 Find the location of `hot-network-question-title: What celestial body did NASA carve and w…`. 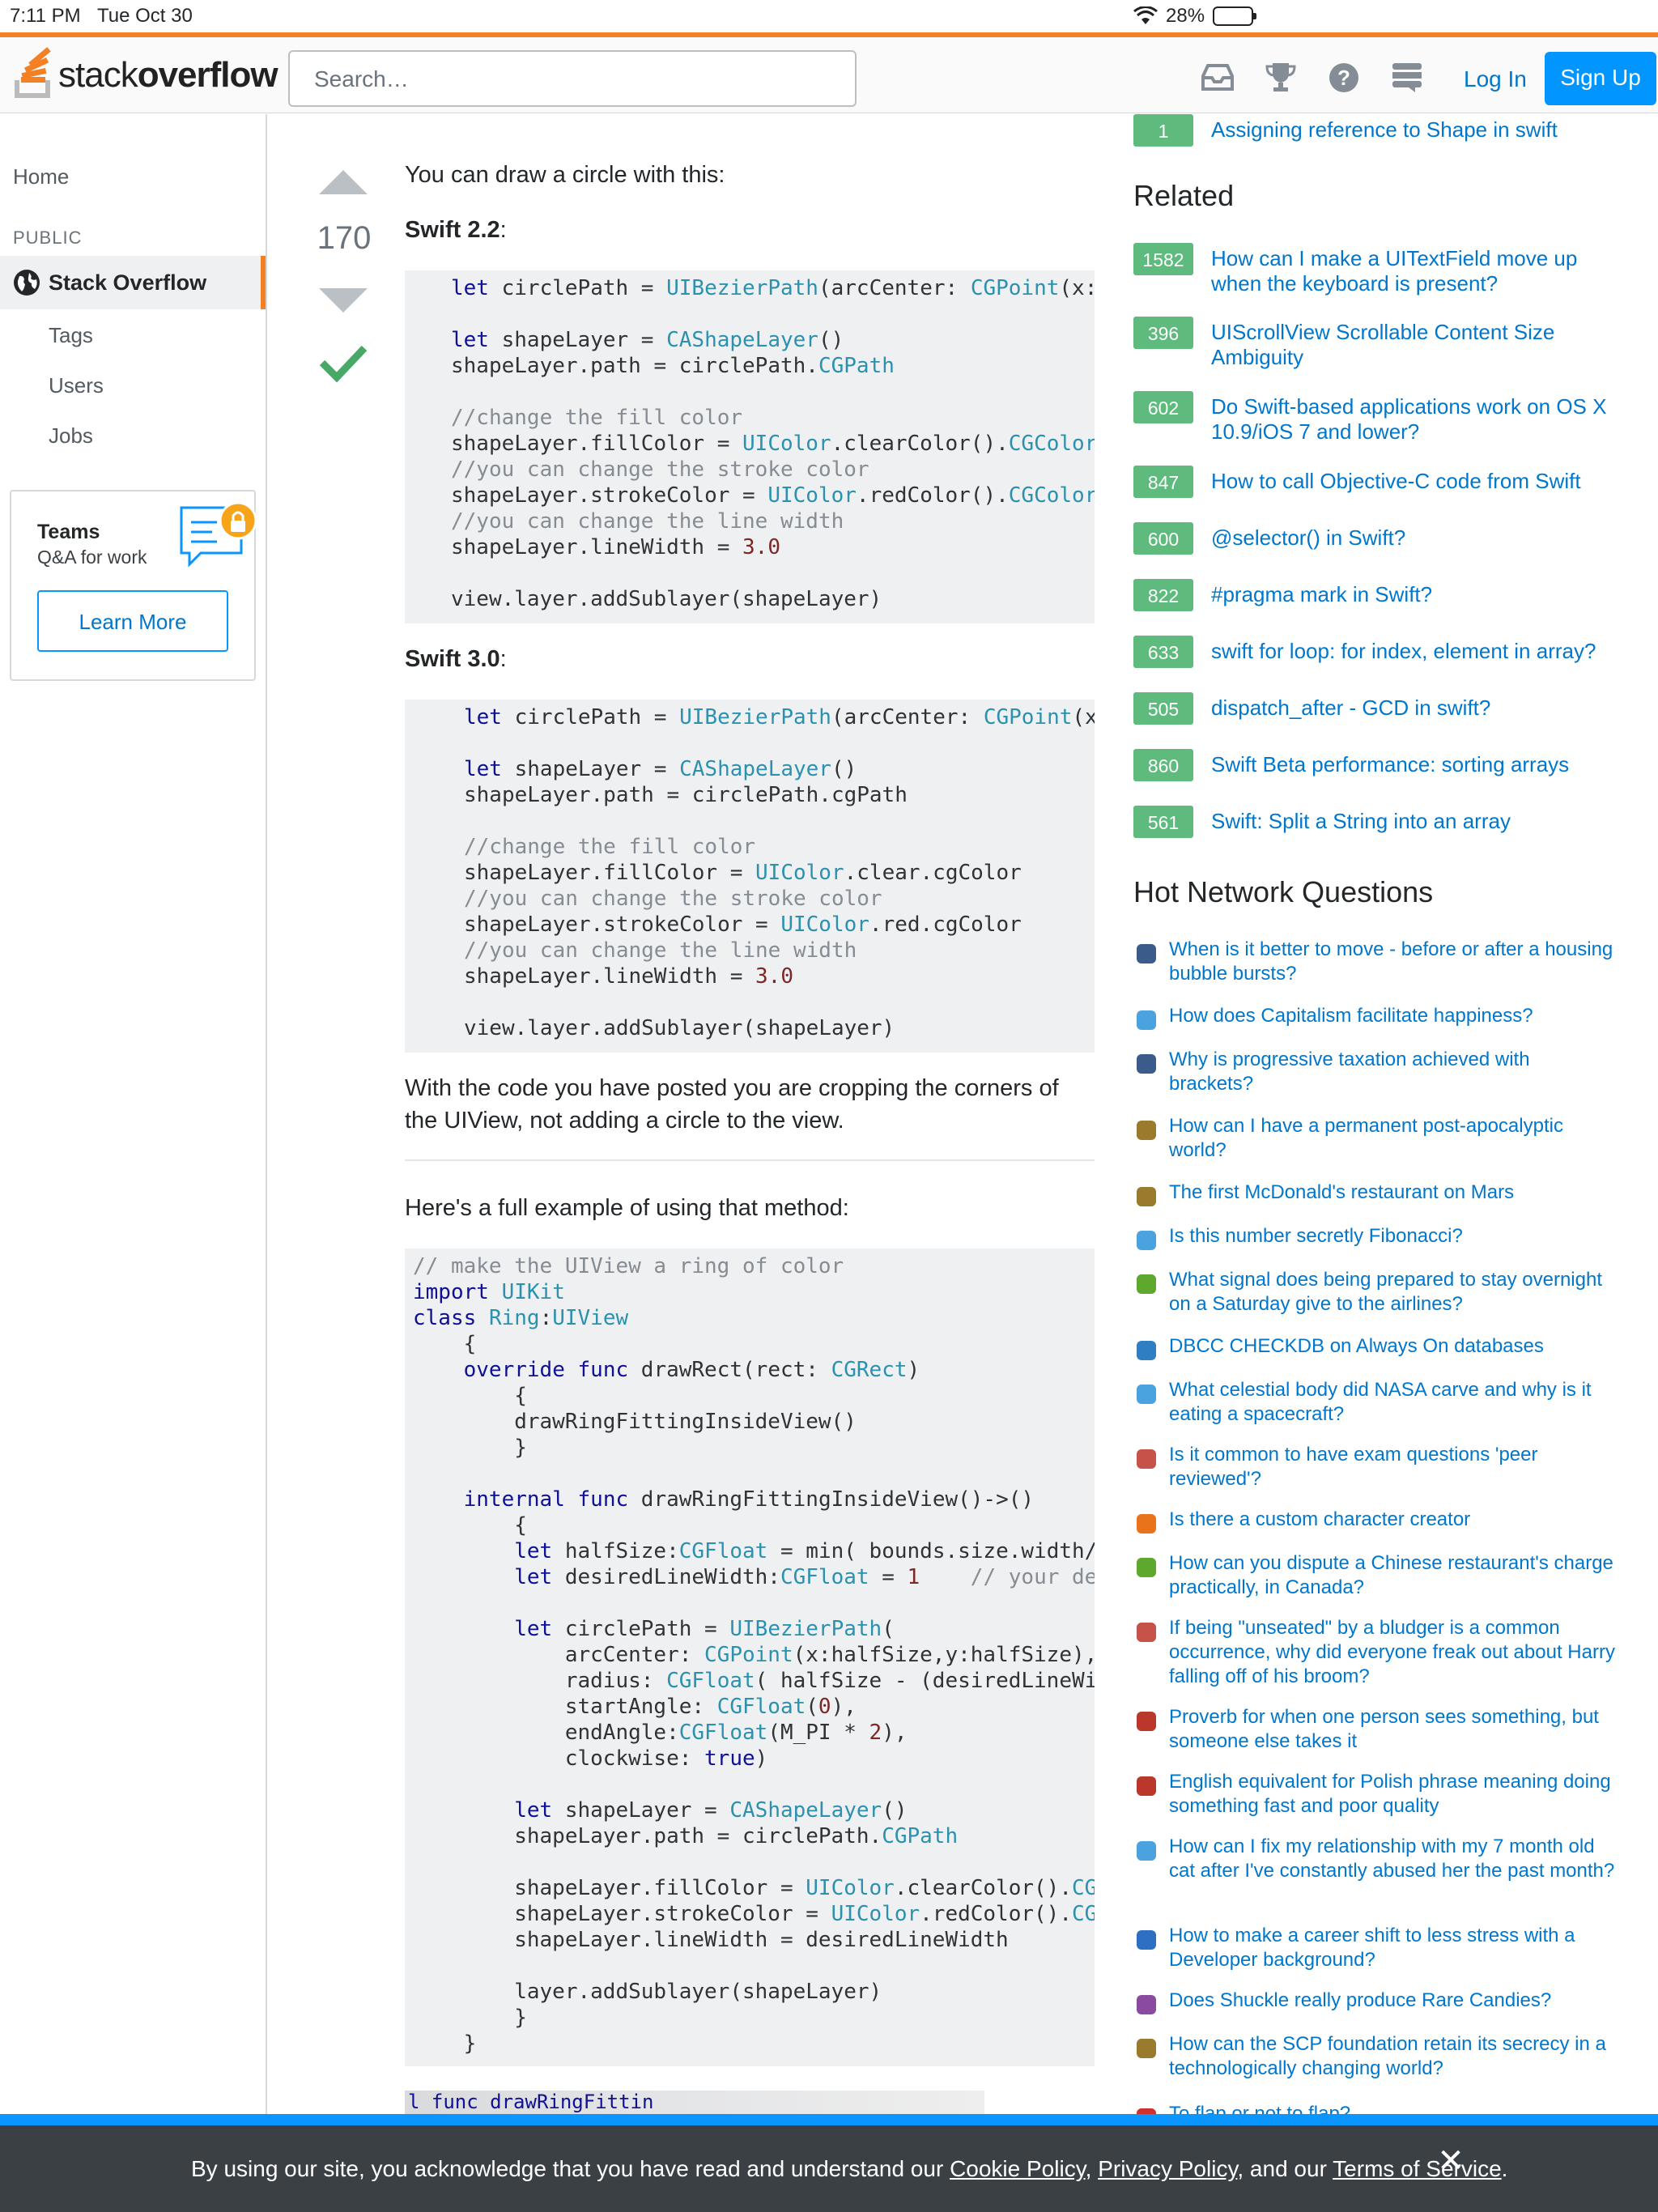

hot-network-question-title: What celestial body did NASA carve and w… is located at coordinates (1394, 1403).